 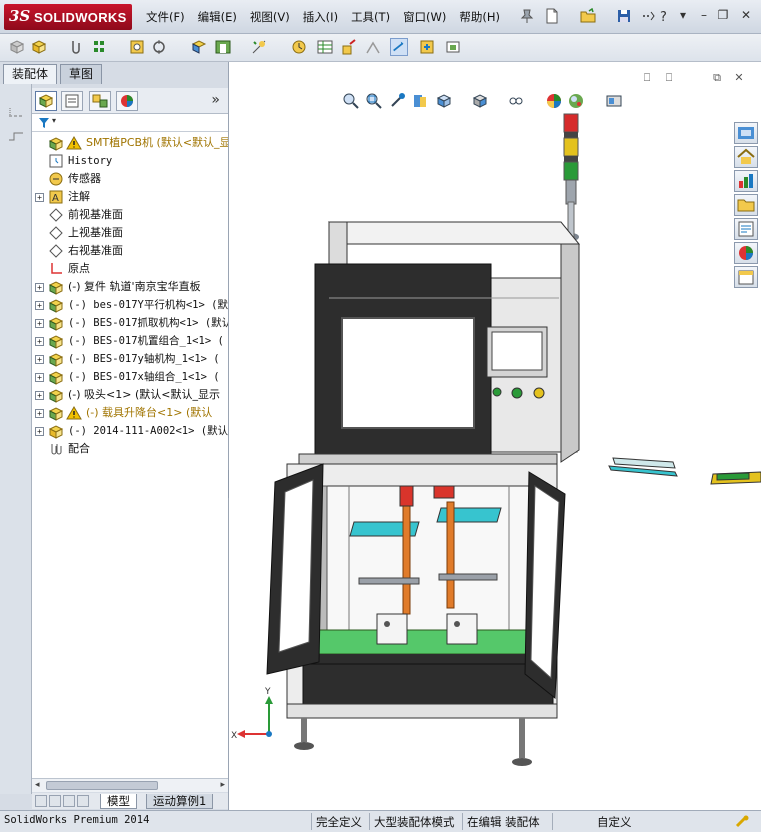 I want to click on tab-assembly: 装配体, so click(x=30, y=74).